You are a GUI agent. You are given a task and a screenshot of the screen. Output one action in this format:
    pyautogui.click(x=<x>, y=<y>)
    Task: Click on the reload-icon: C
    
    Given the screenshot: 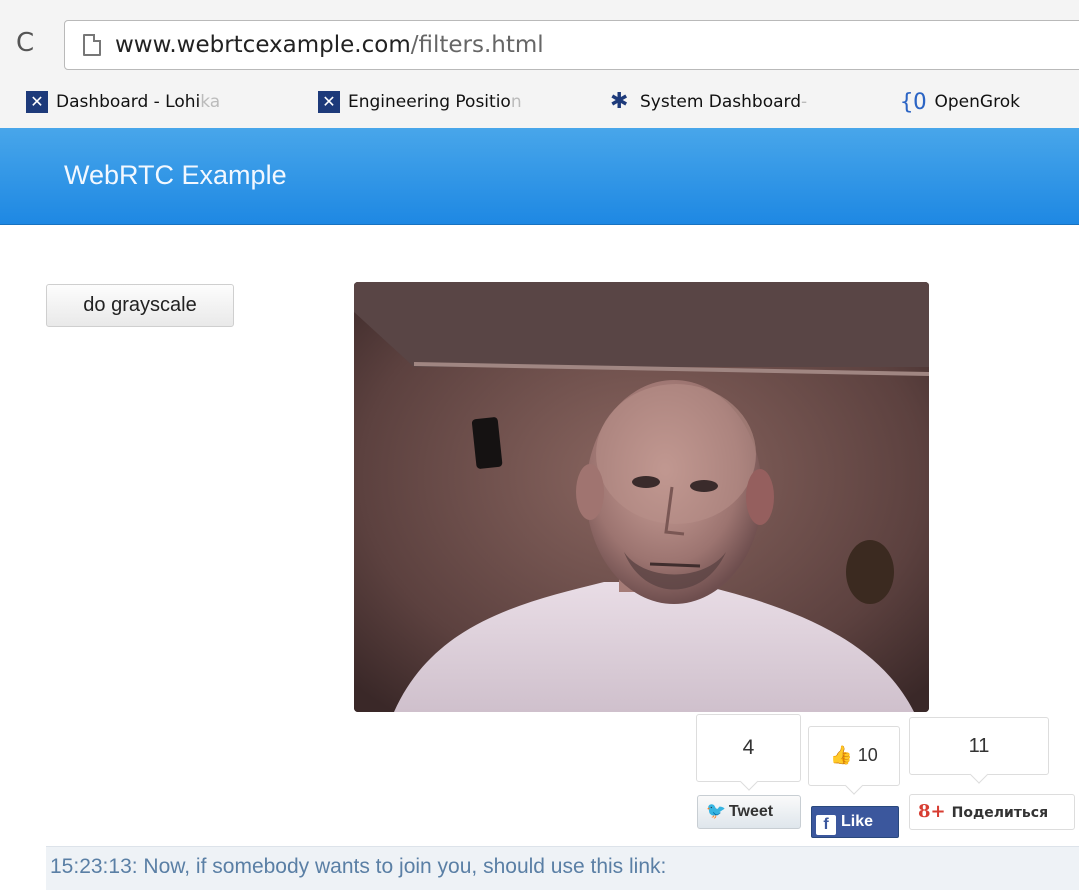 What is the action you would take?
    pyautogui.click(x=25, y=43)
    